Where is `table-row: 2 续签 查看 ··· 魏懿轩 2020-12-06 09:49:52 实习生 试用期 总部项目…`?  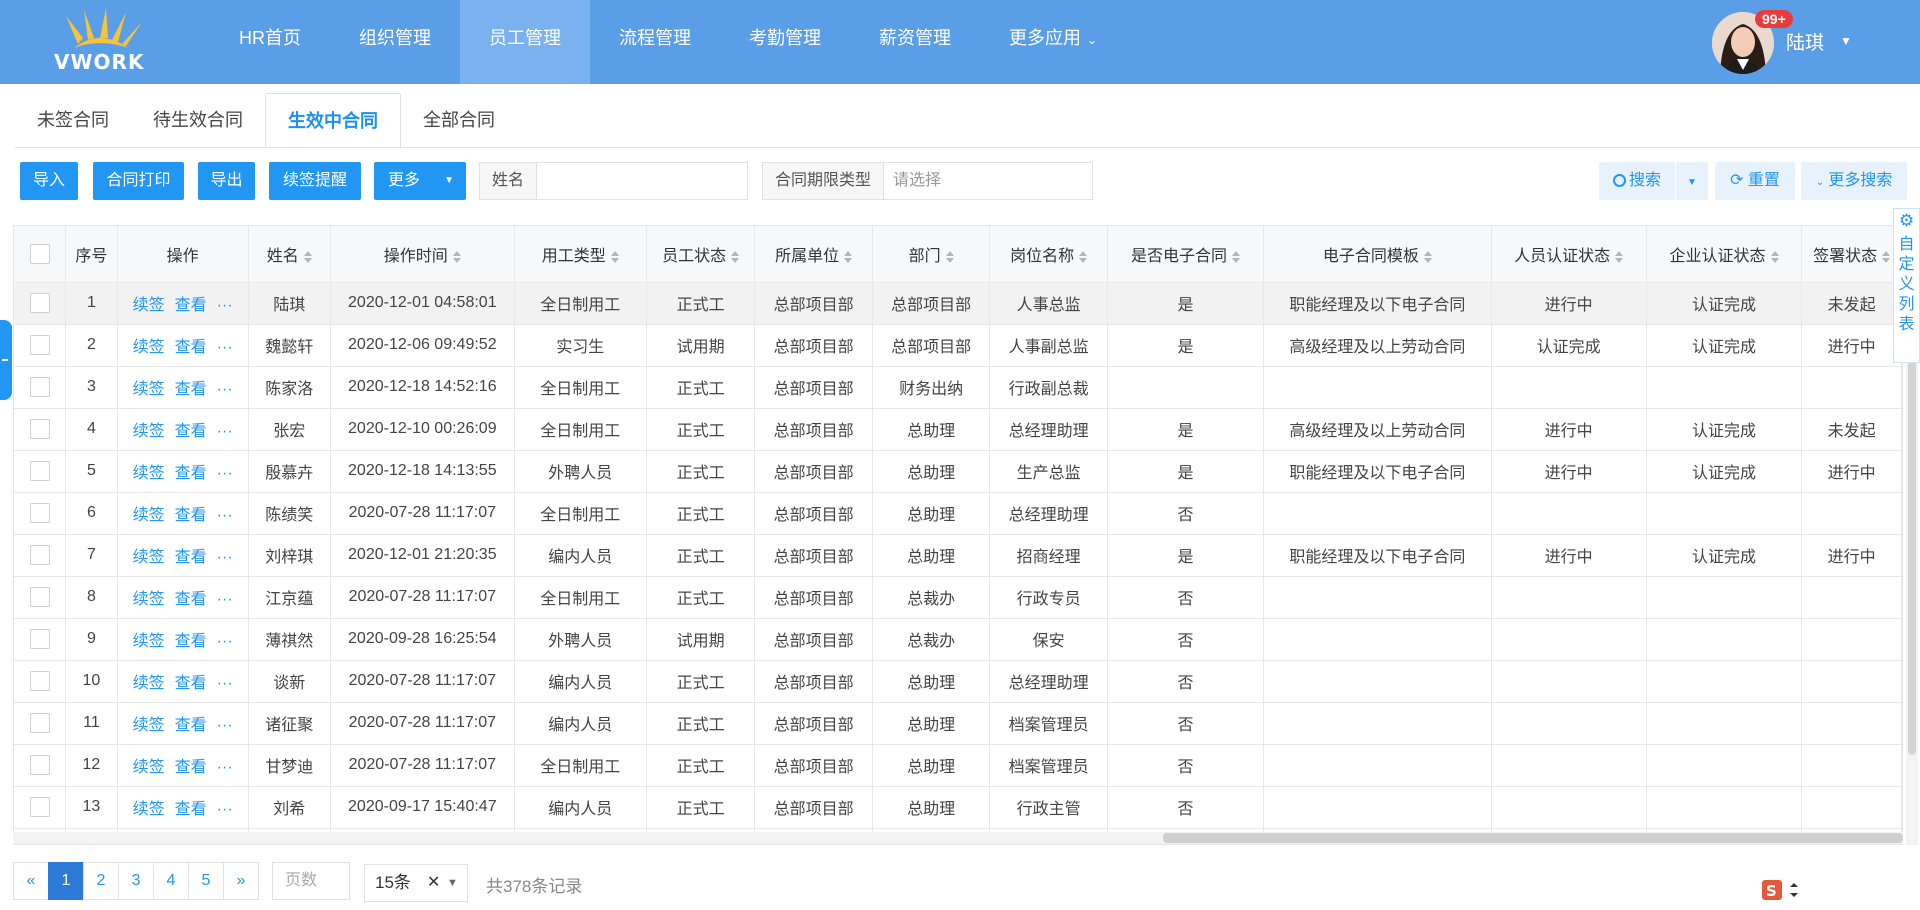
table-row: 2 续签 查看 ··· 魏懿轩 2020-12-06 09:49:52 实习生 试用期 总部项目… is located at coordinates (958, 345).